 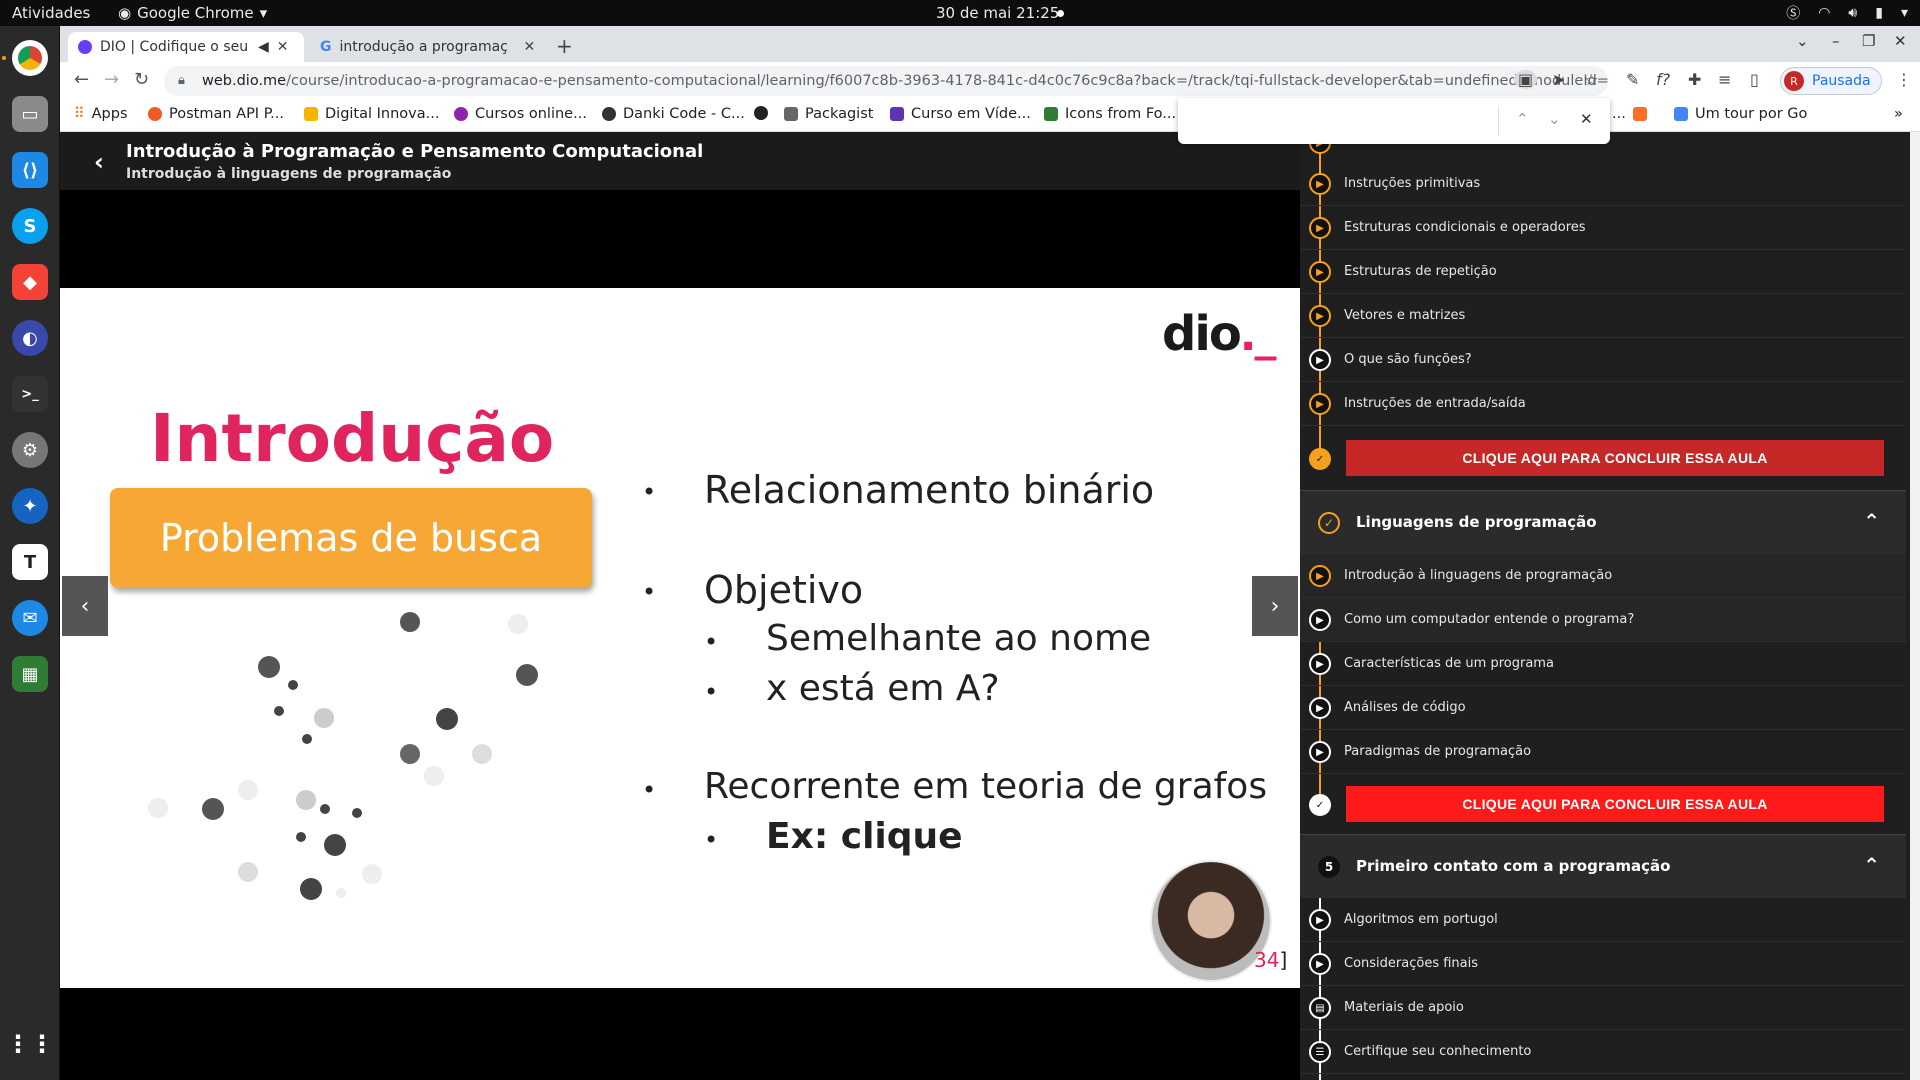 What do you see at coordinates (1603, 866) in the screenshot?
I see `module-header-primeiro-contato: 5 Primeiro contato com a programação ⌃` at bounding box center [1603, 866].